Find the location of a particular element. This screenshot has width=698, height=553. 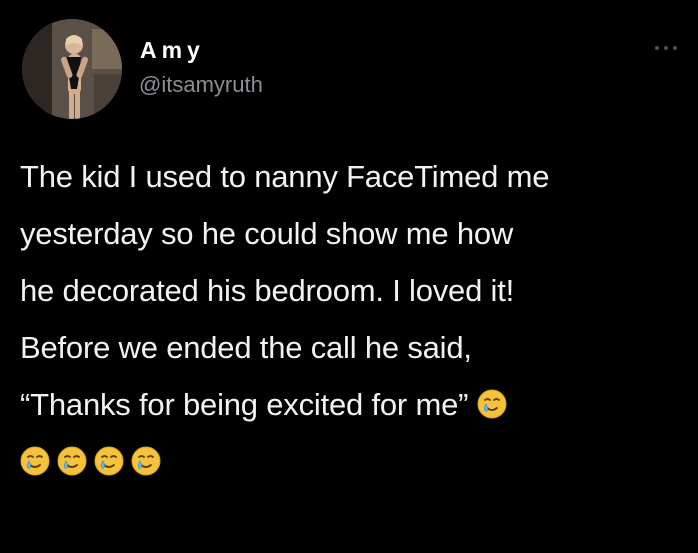

avatar is located at coordinates (72, 69).